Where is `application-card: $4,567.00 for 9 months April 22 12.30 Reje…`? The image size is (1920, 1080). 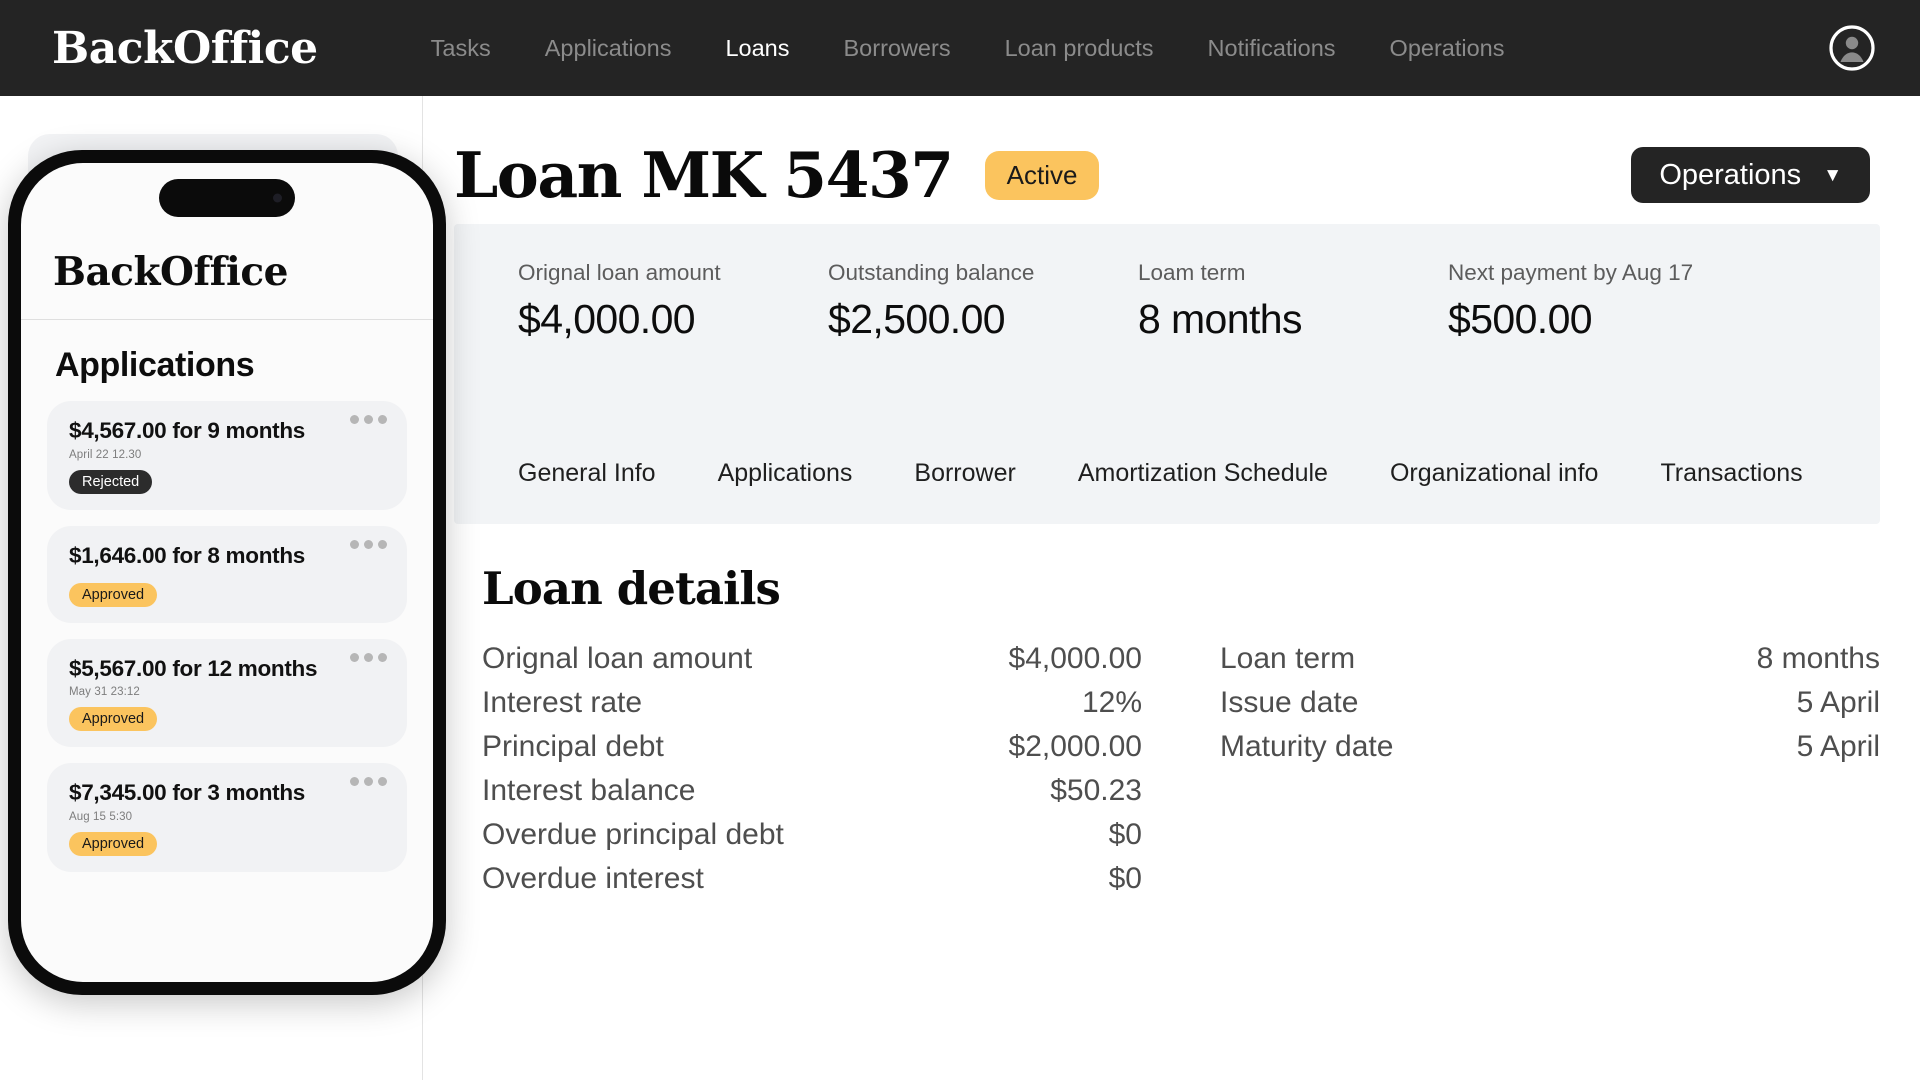 application-card: $4,567.00 for 9 months April 22 12.30 Reje… is located at coordinates (227, 455).